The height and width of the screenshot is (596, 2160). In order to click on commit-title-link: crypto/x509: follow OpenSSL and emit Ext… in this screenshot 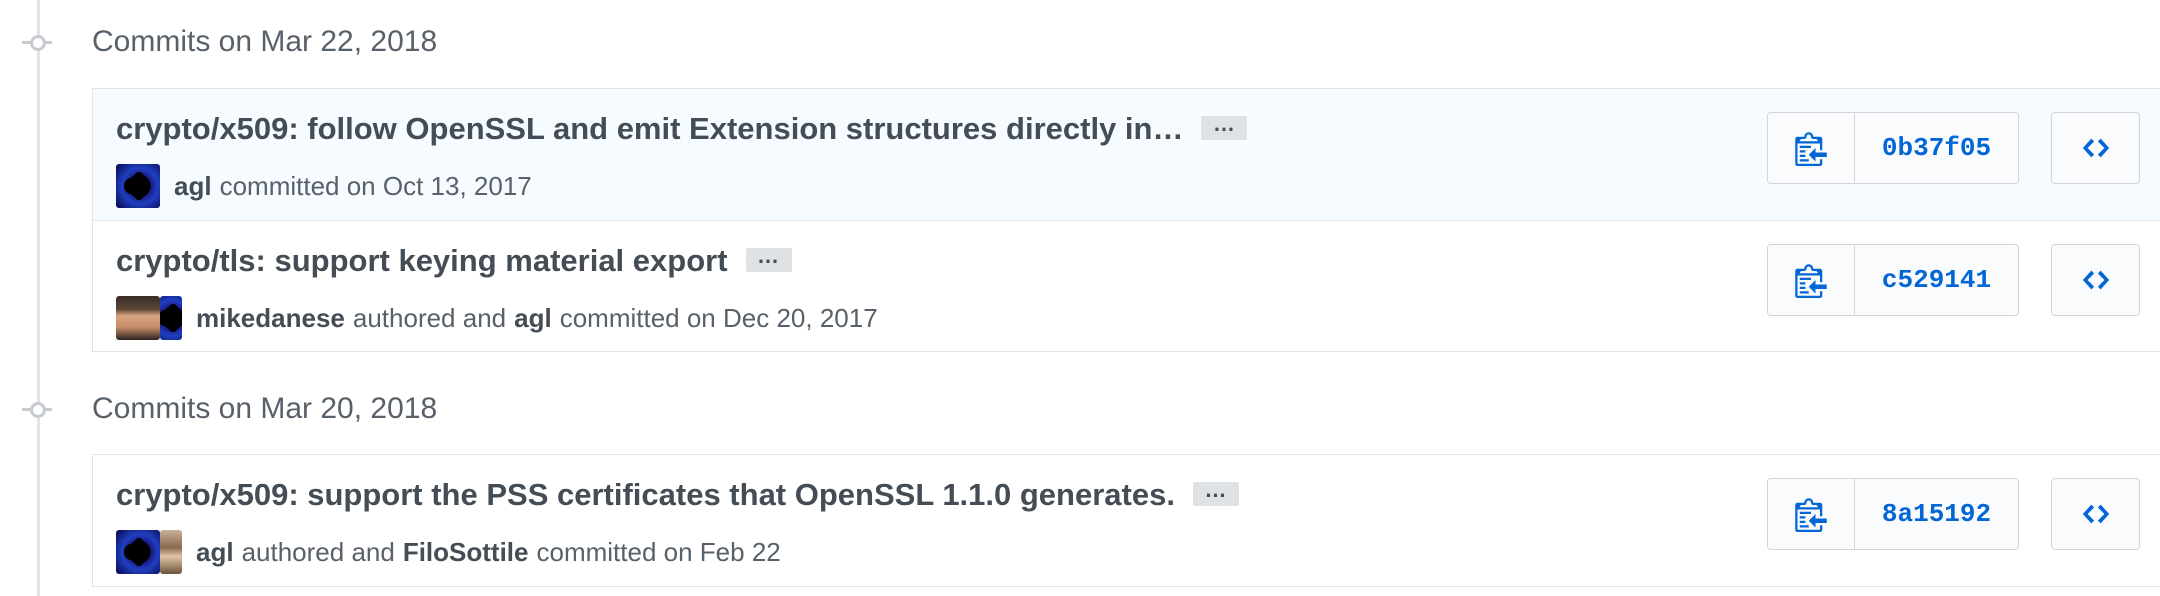, I will do `click(649, 128)`.